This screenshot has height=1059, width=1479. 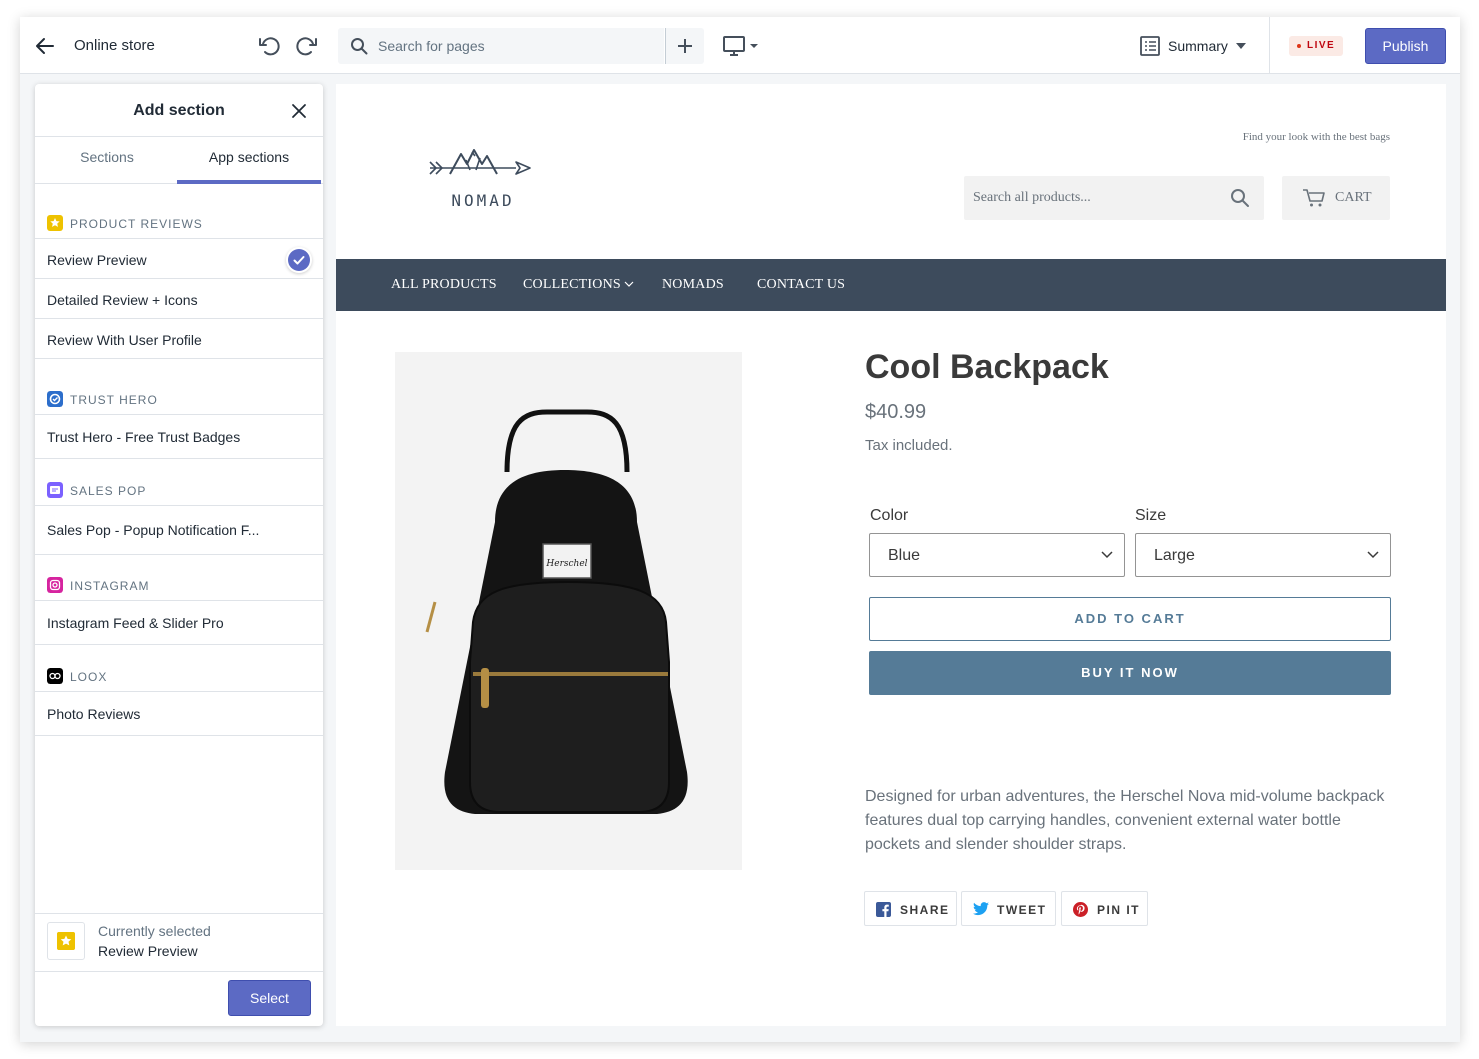 I want to click on undo-icon, so click(x=269, y=46).